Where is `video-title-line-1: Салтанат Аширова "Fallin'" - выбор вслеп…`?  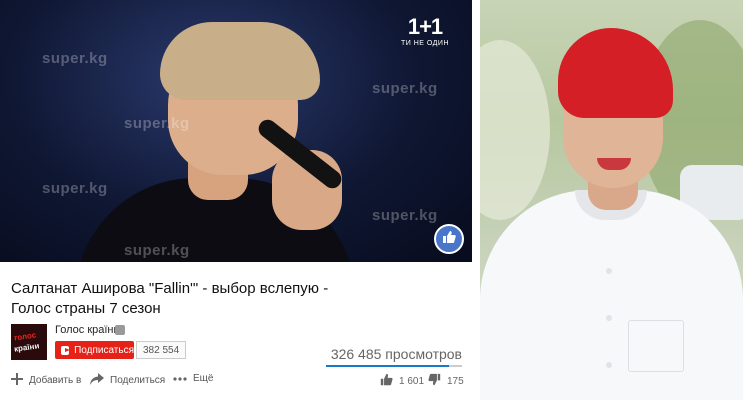
video-title-line-1: Салтанат Аширова "Fallin'" - выбор вслеп… is located at coordinates (170, 288).